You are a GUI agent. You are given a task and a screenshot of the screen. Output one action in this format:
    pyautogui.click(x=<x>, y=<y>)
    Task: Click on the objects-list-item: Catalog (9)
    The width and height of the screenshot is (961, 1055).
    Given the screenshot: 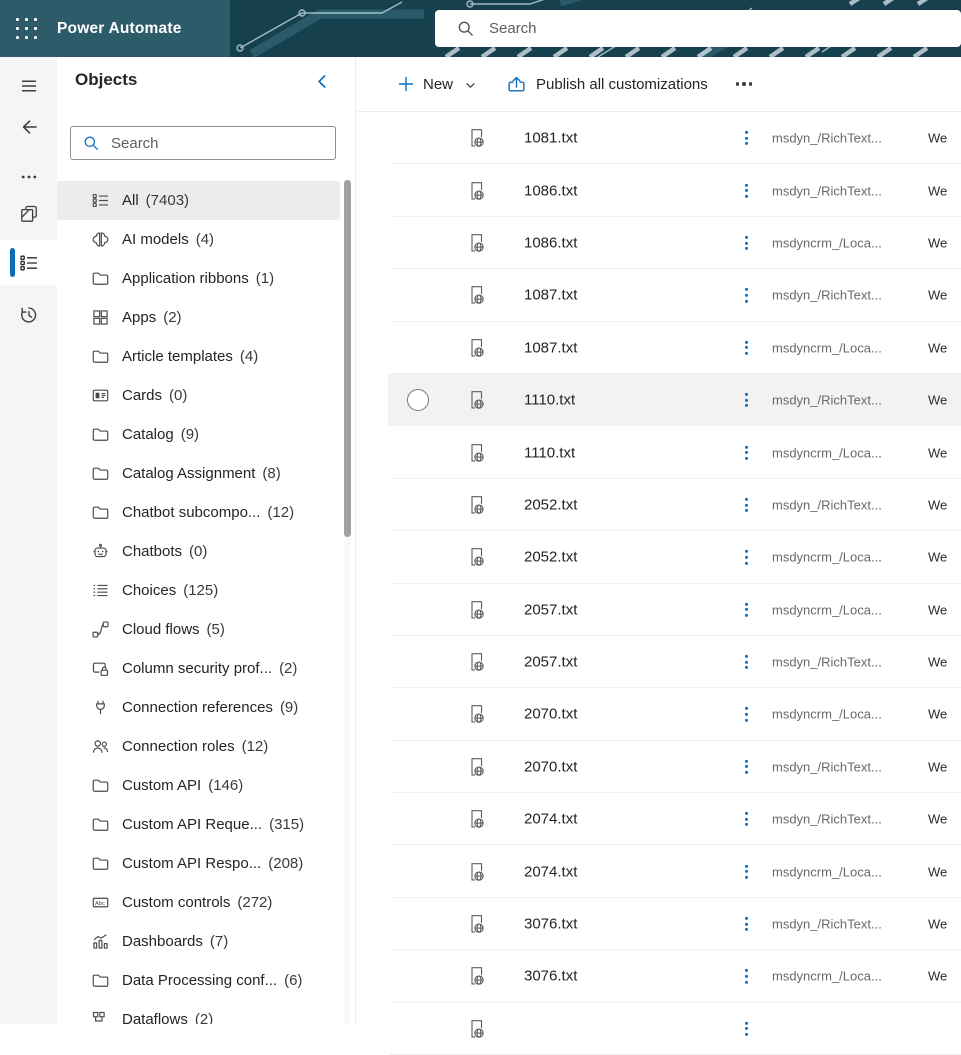 What is the action you would take?
    pyautogui.click(x=198, y=434)
    